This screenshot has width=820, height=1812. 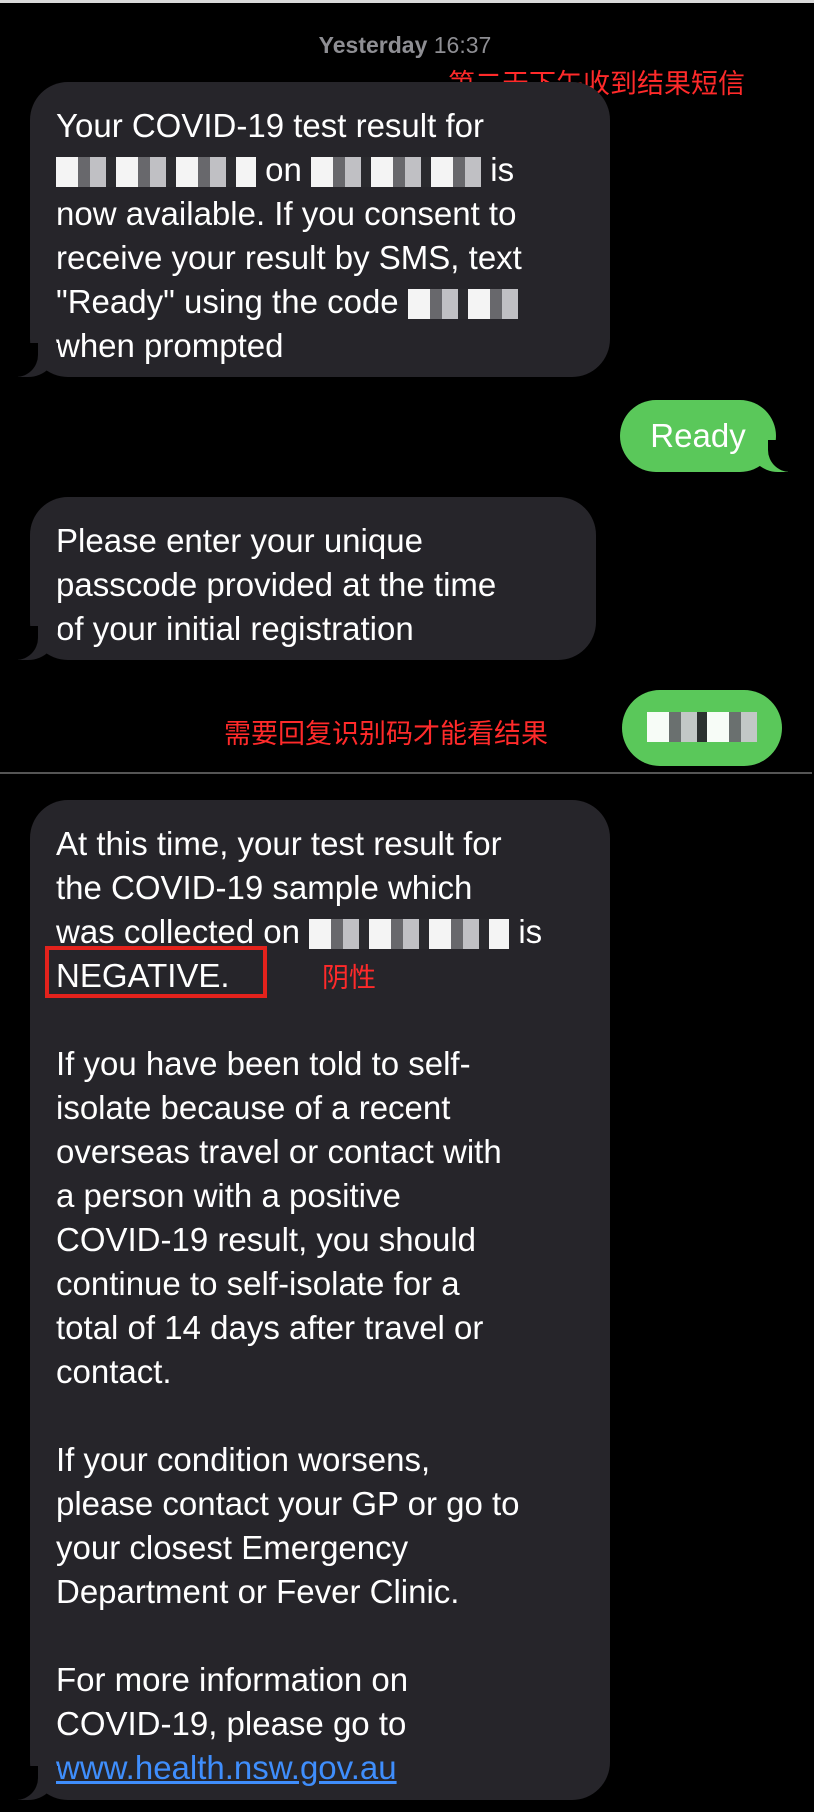 I want to click on message-text: was collected on, so click(x=178, y=931).